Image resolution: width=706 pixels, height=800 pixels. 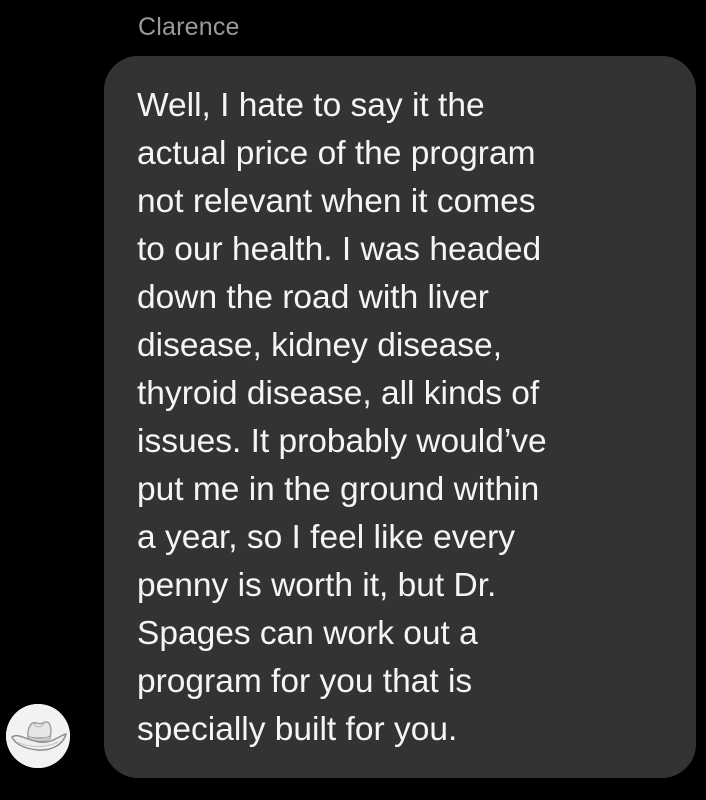 I want to click on avatar, so click(x=38, y=736).